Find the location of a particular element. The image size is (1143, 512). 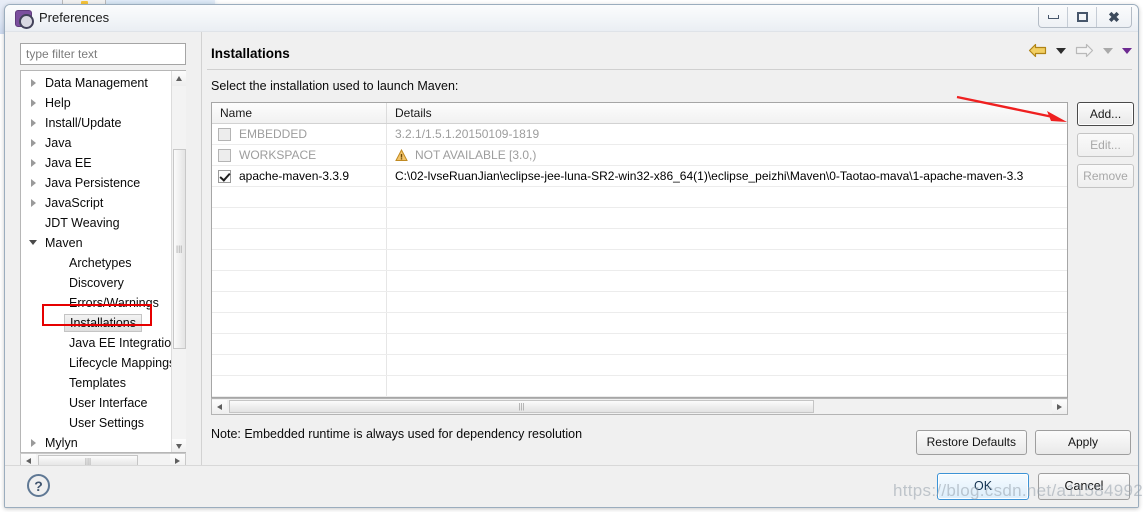

sidebar-item-label: Mylyn is located at coordinates (61, 443).